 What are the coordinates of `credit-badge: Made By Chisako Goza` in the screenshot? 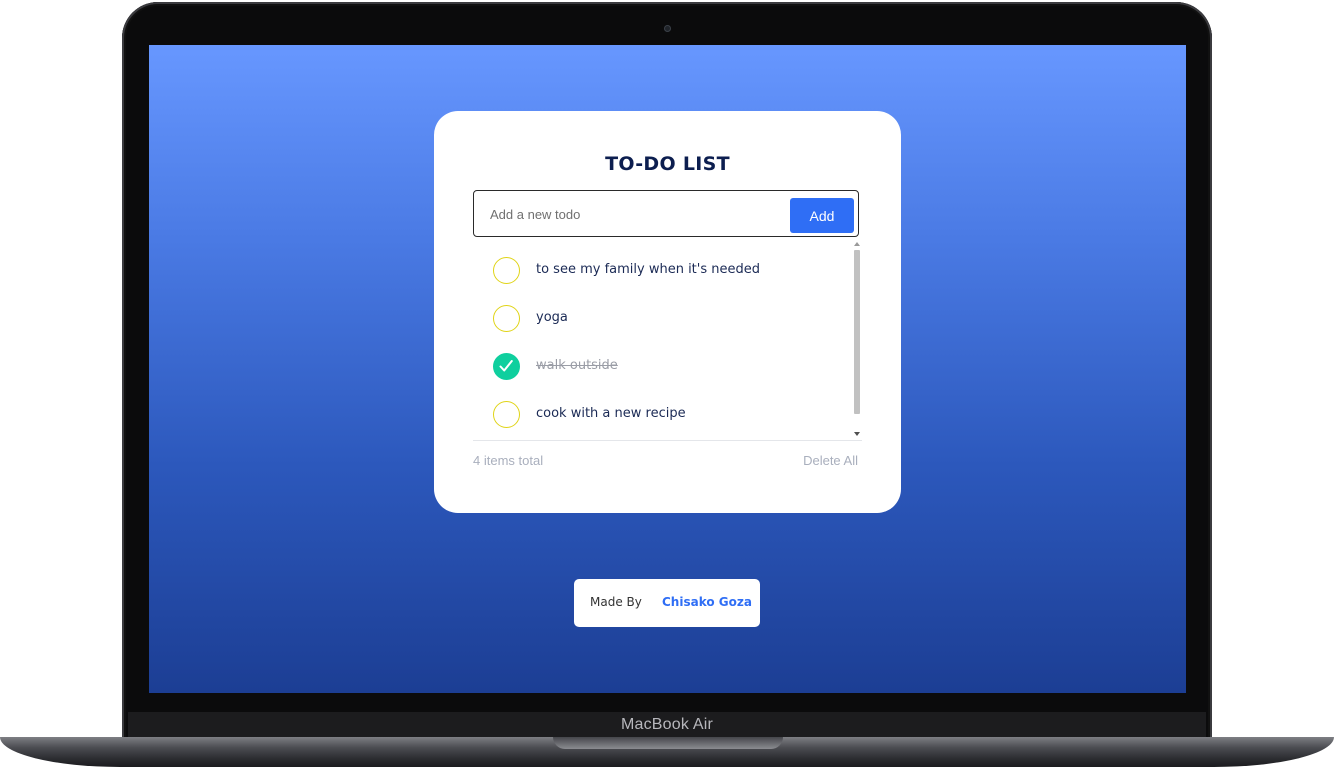 It's located at (667, 603).